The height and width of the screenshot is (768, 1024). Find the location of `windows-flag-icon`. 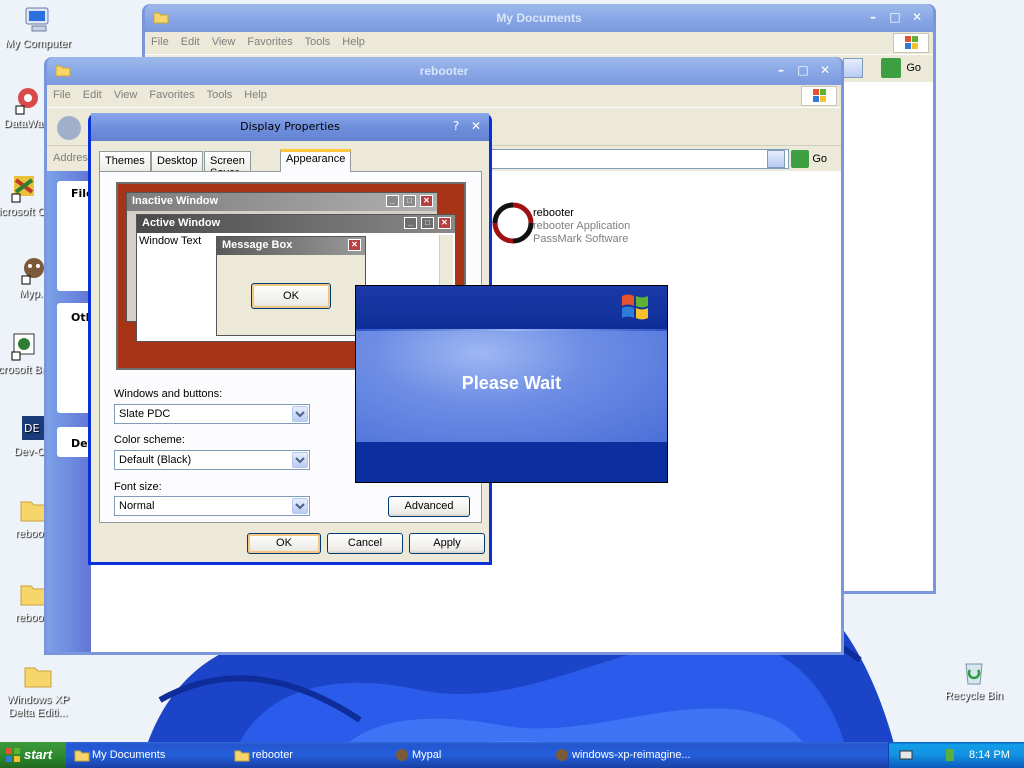

windows-flag-icon is located at coordinates (13, 755).